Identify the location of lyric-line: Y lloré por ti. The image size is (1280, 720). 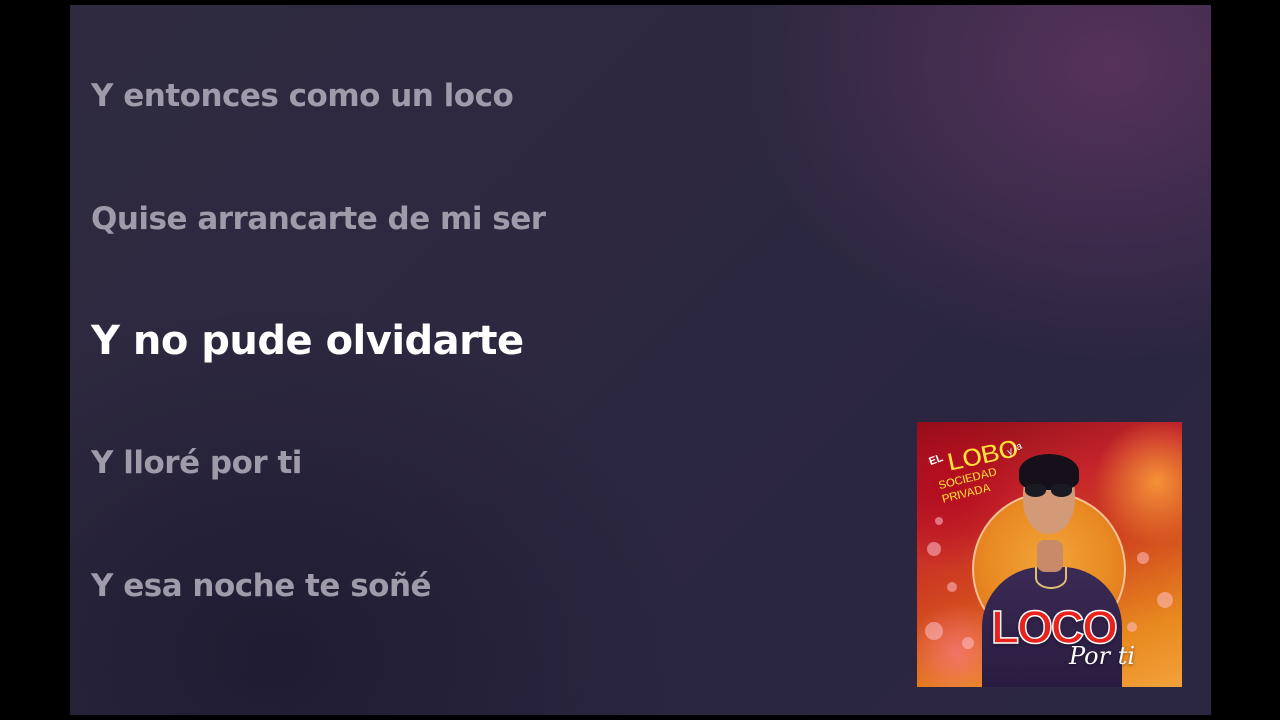
(196, 463).